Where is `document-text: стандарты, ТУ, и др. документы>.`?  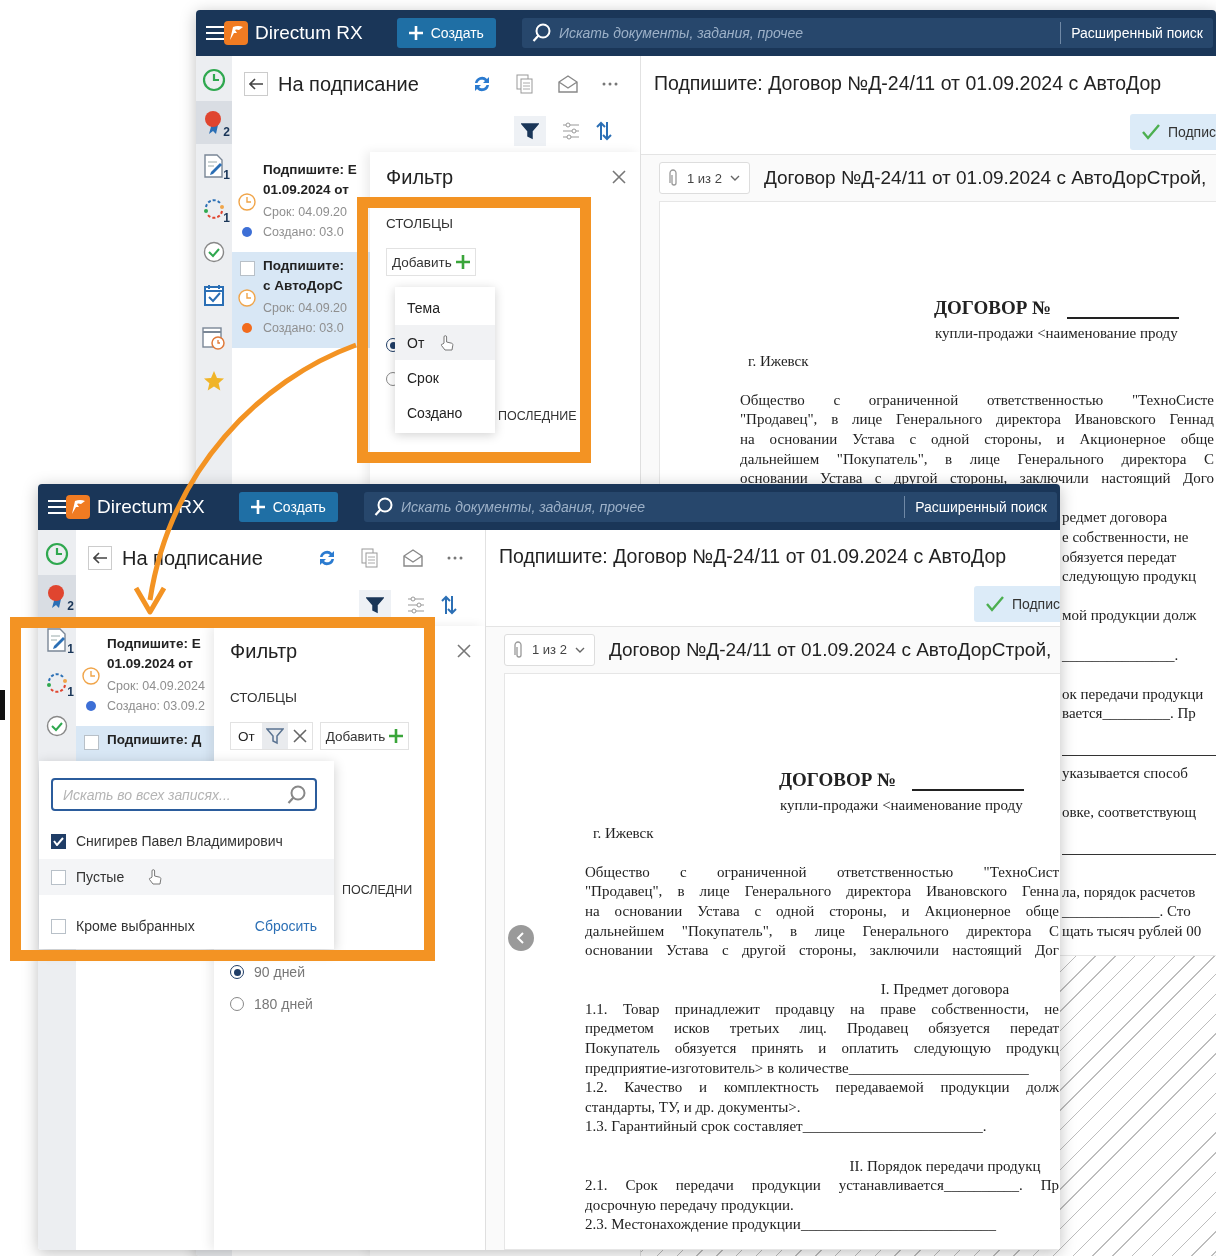 document-text: стандарты, ТУ, и др. документы>. is located at coordinates (693, 1106).